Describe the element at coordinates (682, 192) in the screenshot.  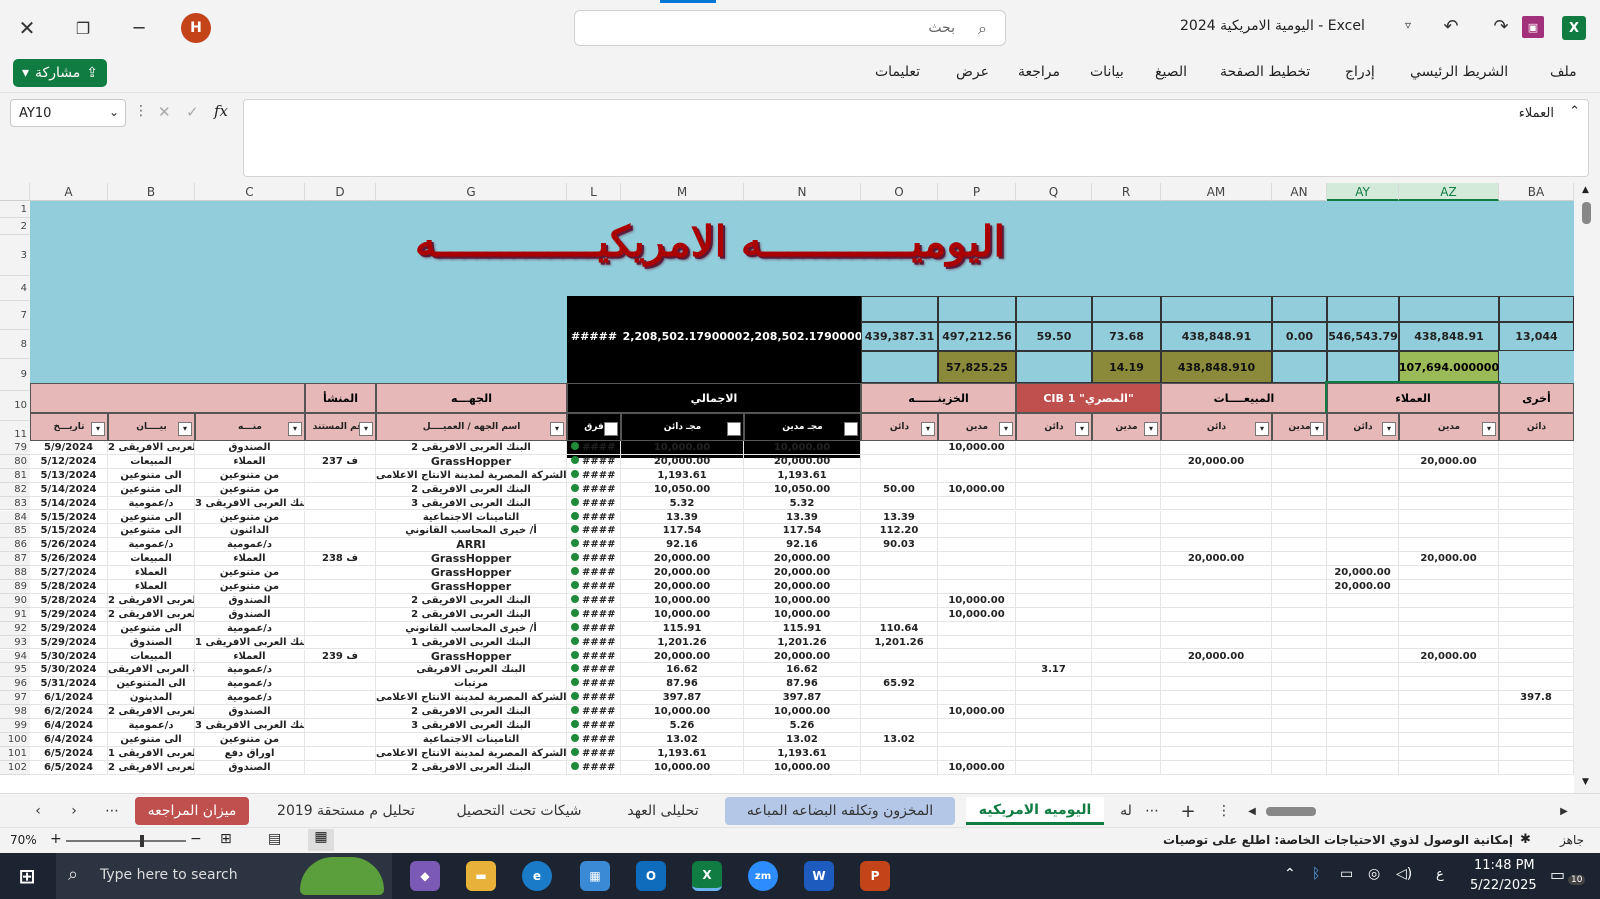
I see `column-header-m: M` at that location.